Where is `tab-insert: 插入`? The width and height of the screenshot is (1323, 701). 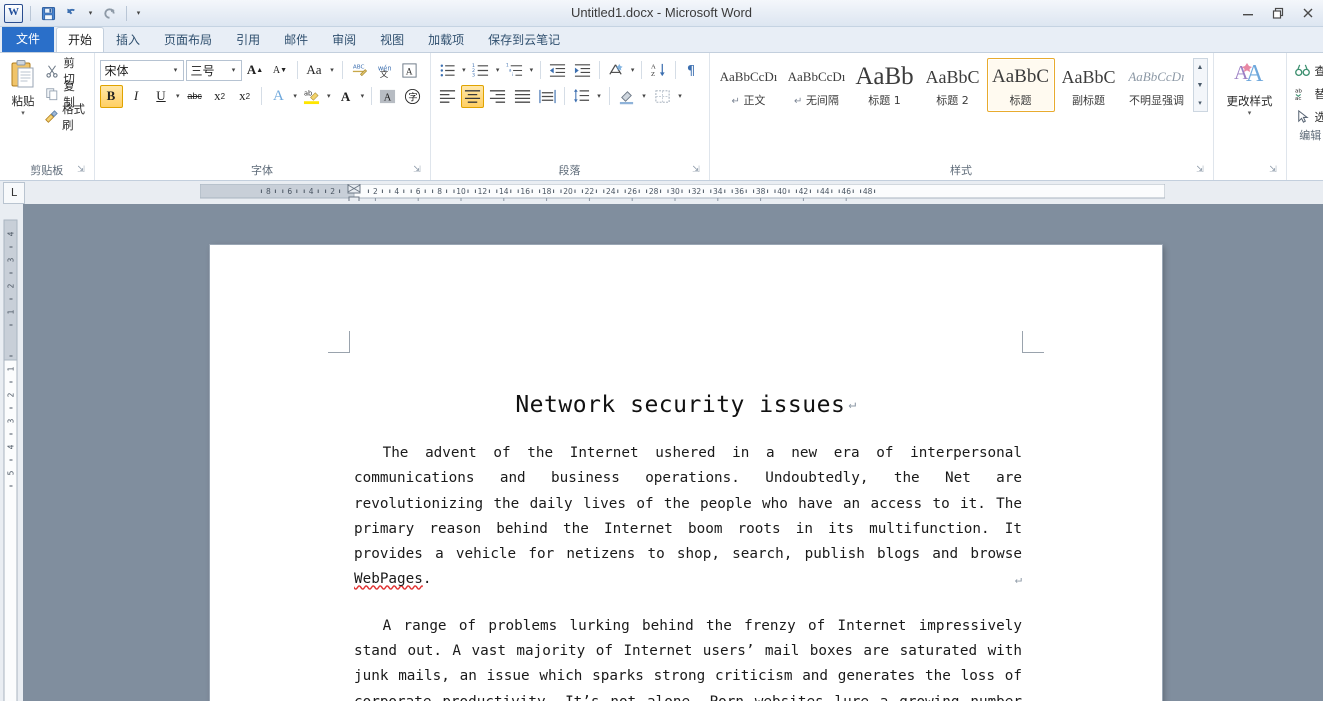
tab-insert: 插入 is located at coordinates (128, 40).